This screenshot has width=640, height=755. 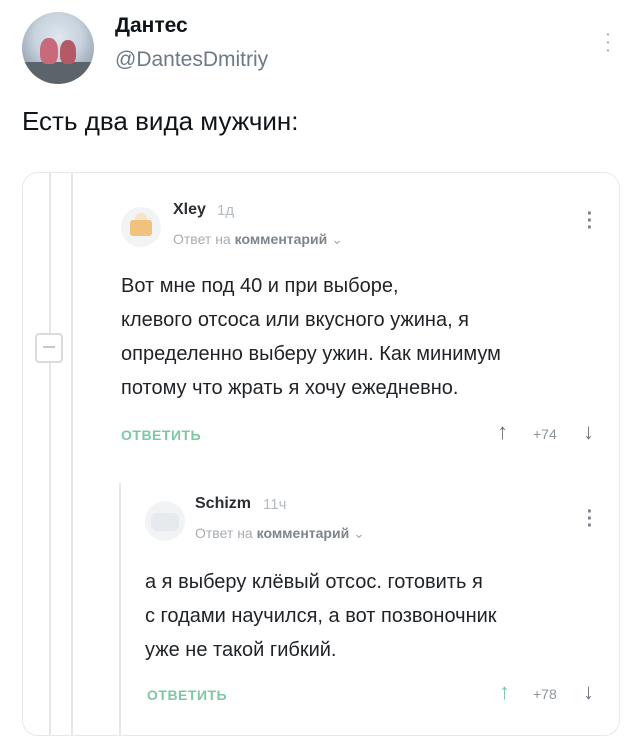 I want to click on comment-line: определенно выберу ужин. Как минимум, so click(x=311, y=354).